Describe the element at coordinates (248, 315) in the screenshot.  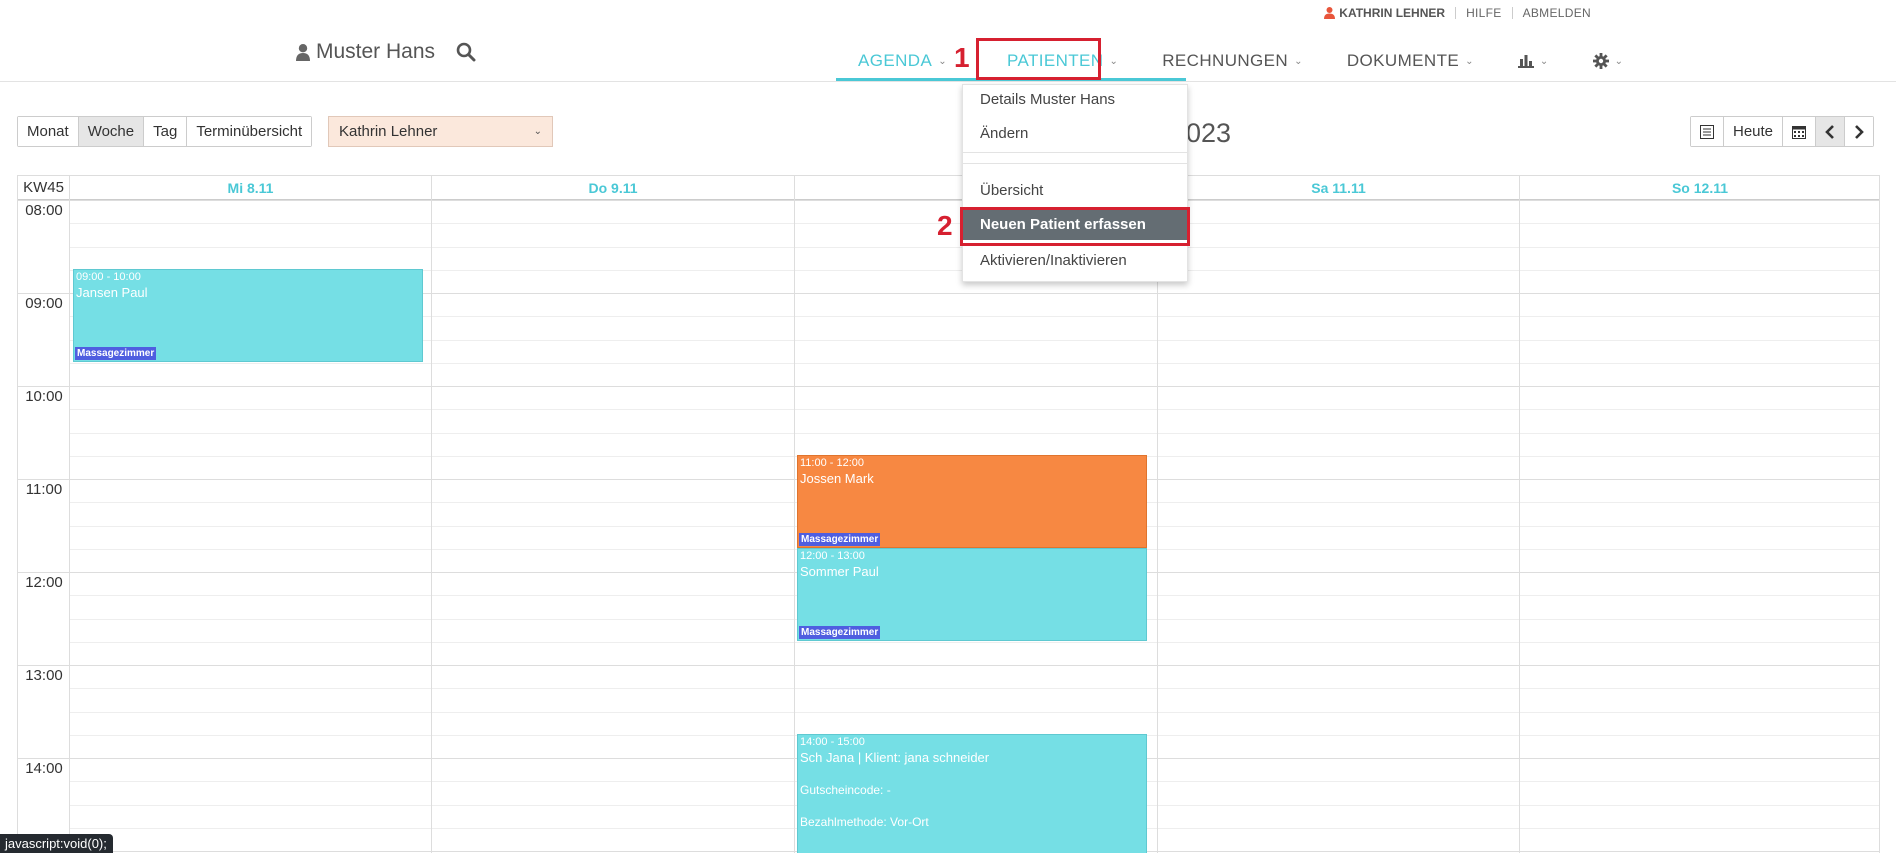
I see `appointment: 09:00 - 10:00 Jansen Paul Massagezimmer` at that location.